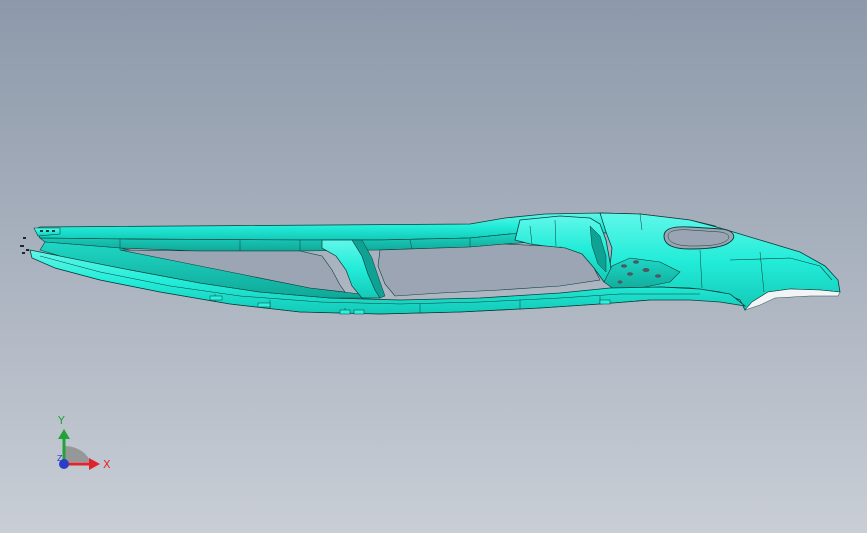 Image resolution: width=867 pixels, height=533 pixels. Describe the element at coordinates (24, 245) in the screenshot. I see `front-clip-marks` at that location.